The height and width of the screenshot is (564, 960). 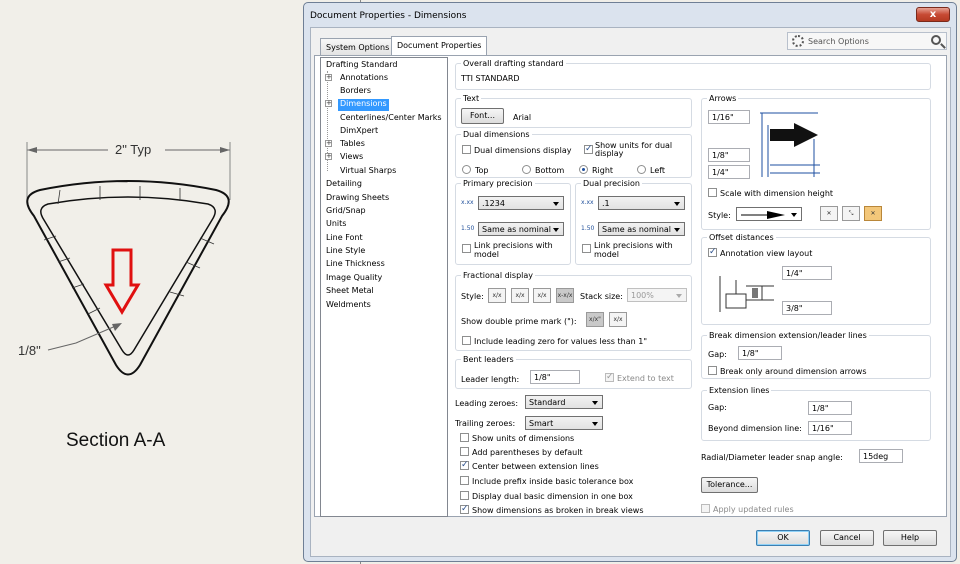 I want to click on apply-updated-checkbox, so click(x=705, y=508).